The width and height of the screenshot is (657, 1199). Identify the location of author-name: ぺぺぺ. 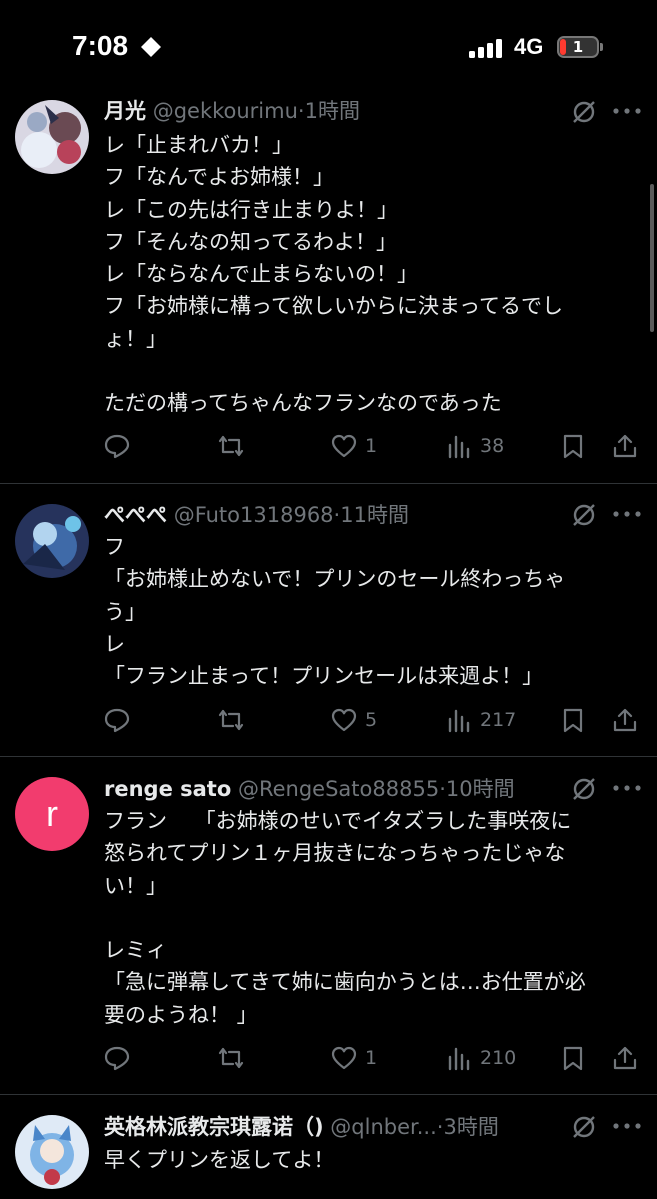
(135, 515).